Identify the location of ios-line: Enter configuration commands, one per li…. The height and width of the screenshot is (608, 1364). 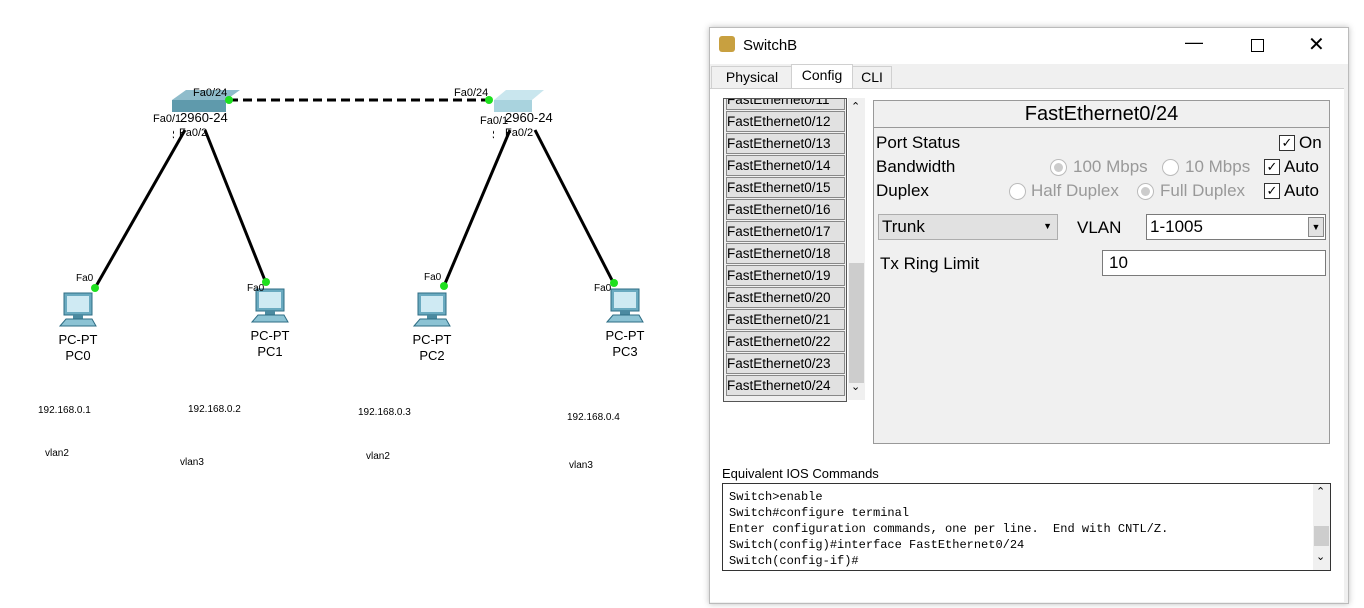
(949, 529).